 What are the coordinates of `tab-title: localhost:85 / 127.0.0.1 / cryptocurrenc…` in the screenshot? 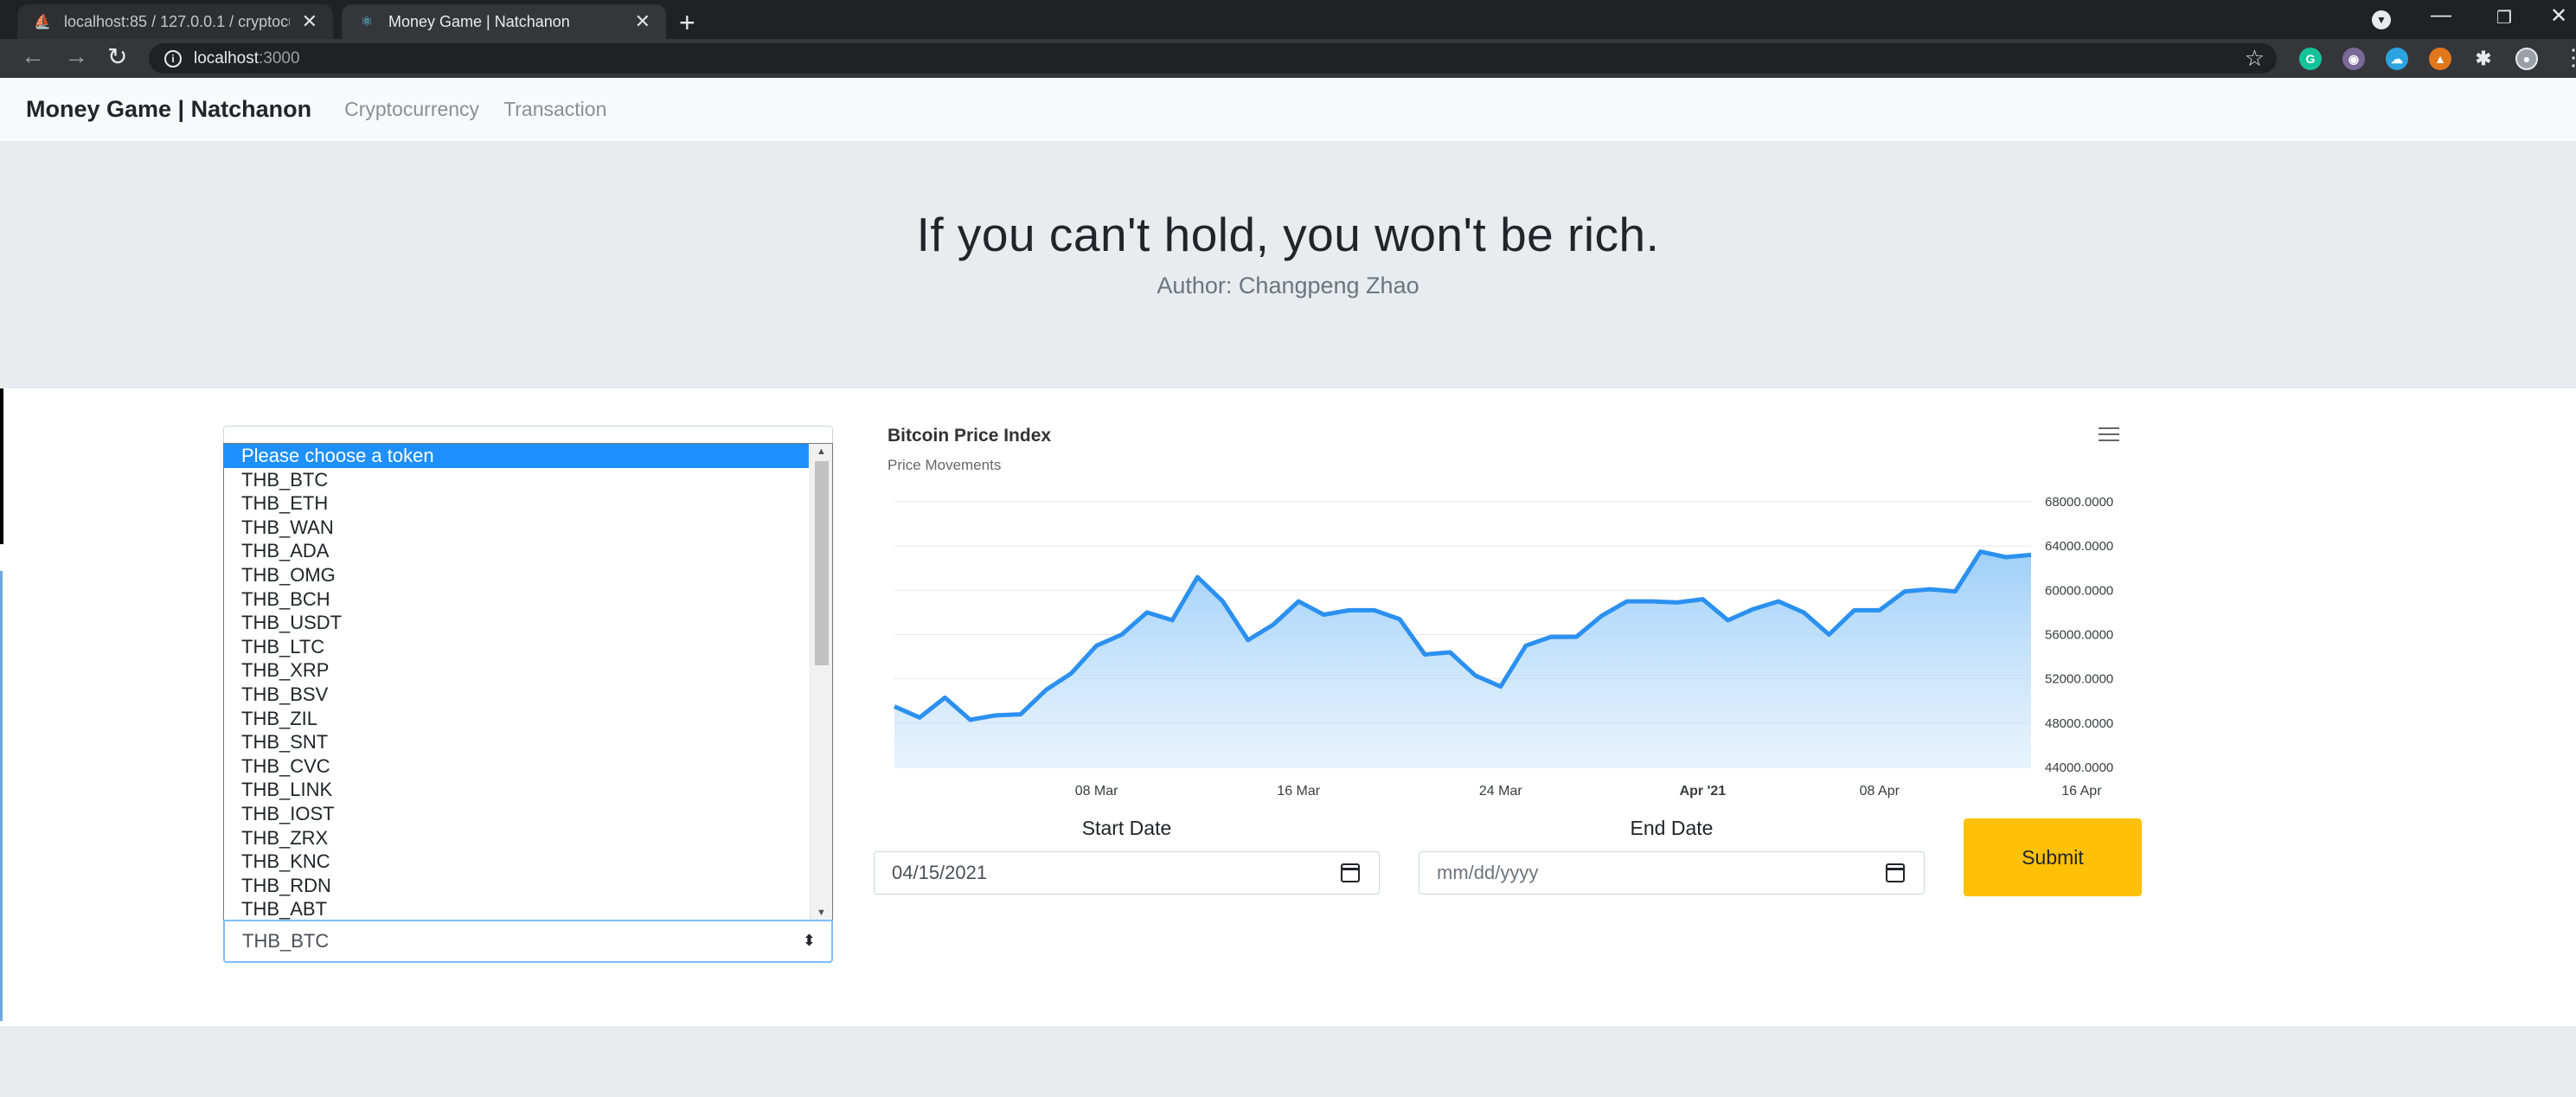 It's located at (177, 21).